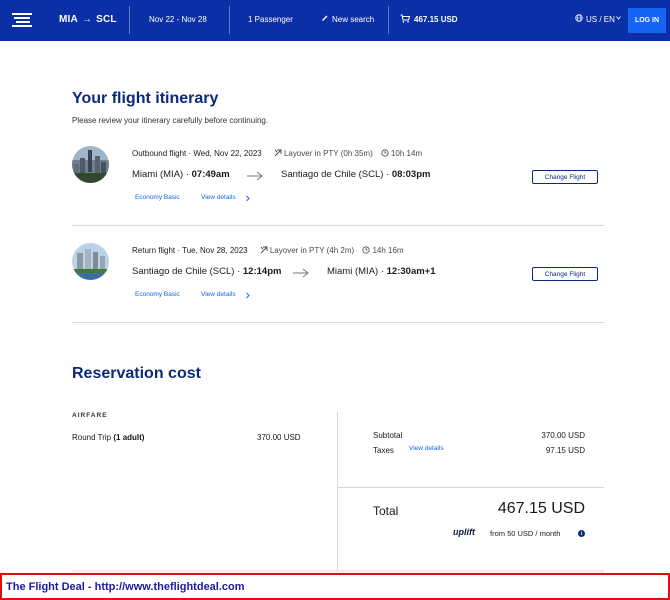 Image resolution: width=670 pixels, height=600 pixels. What do you see at coordinates (406, 153) in the screenshot?
I see `outbound-duration: 10h 14m` at bounding box center [406, 153].